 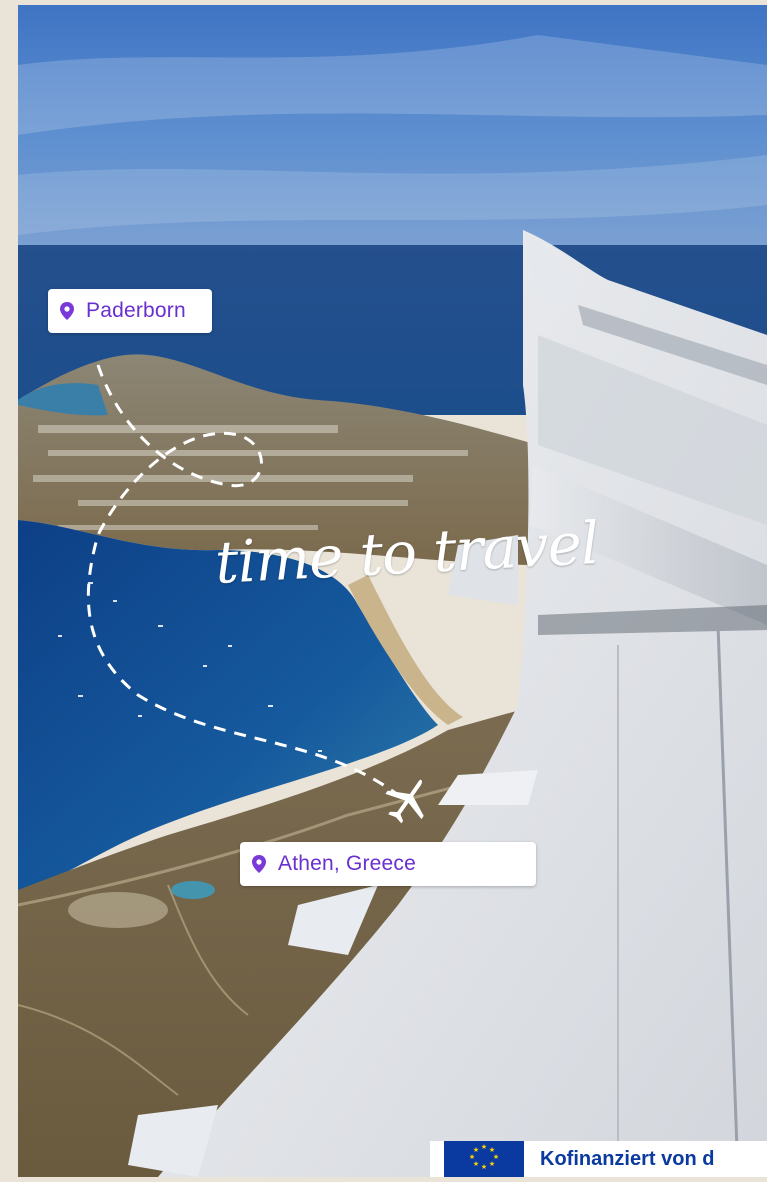 What do you see at coordinates (347, 863) in the screenshot?
I see `destination-name: Athen, Greece` at bounding box center [347, 863].